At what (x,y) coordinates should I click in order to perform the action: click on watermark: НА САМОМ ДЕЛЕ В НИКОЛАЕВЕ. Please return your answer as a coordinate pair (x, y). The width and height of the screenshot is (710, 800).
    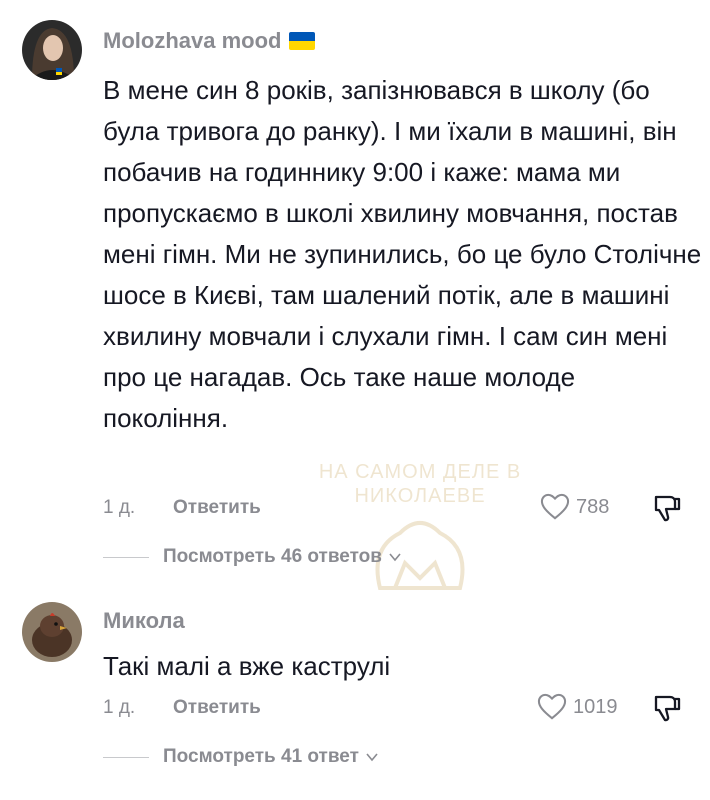
    Looking at the image, I should click on (420, 540).